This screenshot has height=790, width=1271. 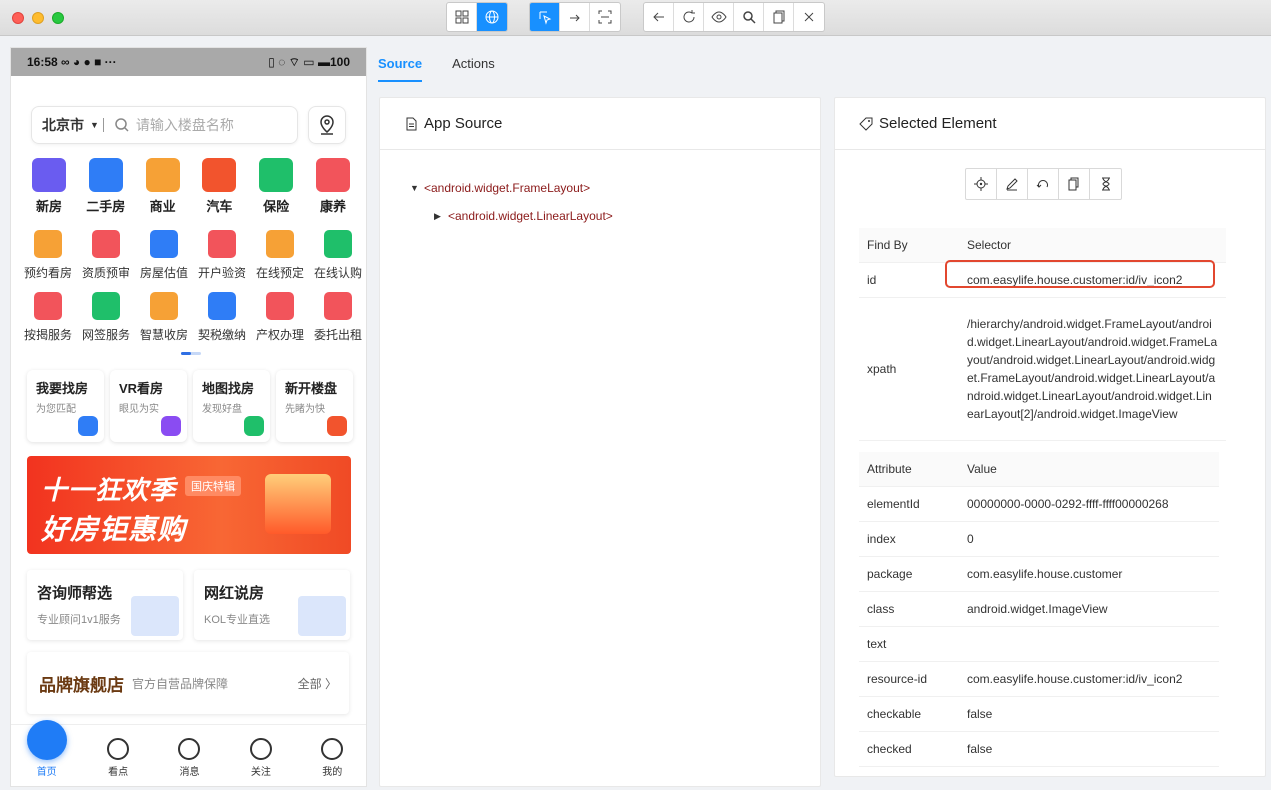 I want to click on copy-attributes-button, so click(x=1074, y=184).